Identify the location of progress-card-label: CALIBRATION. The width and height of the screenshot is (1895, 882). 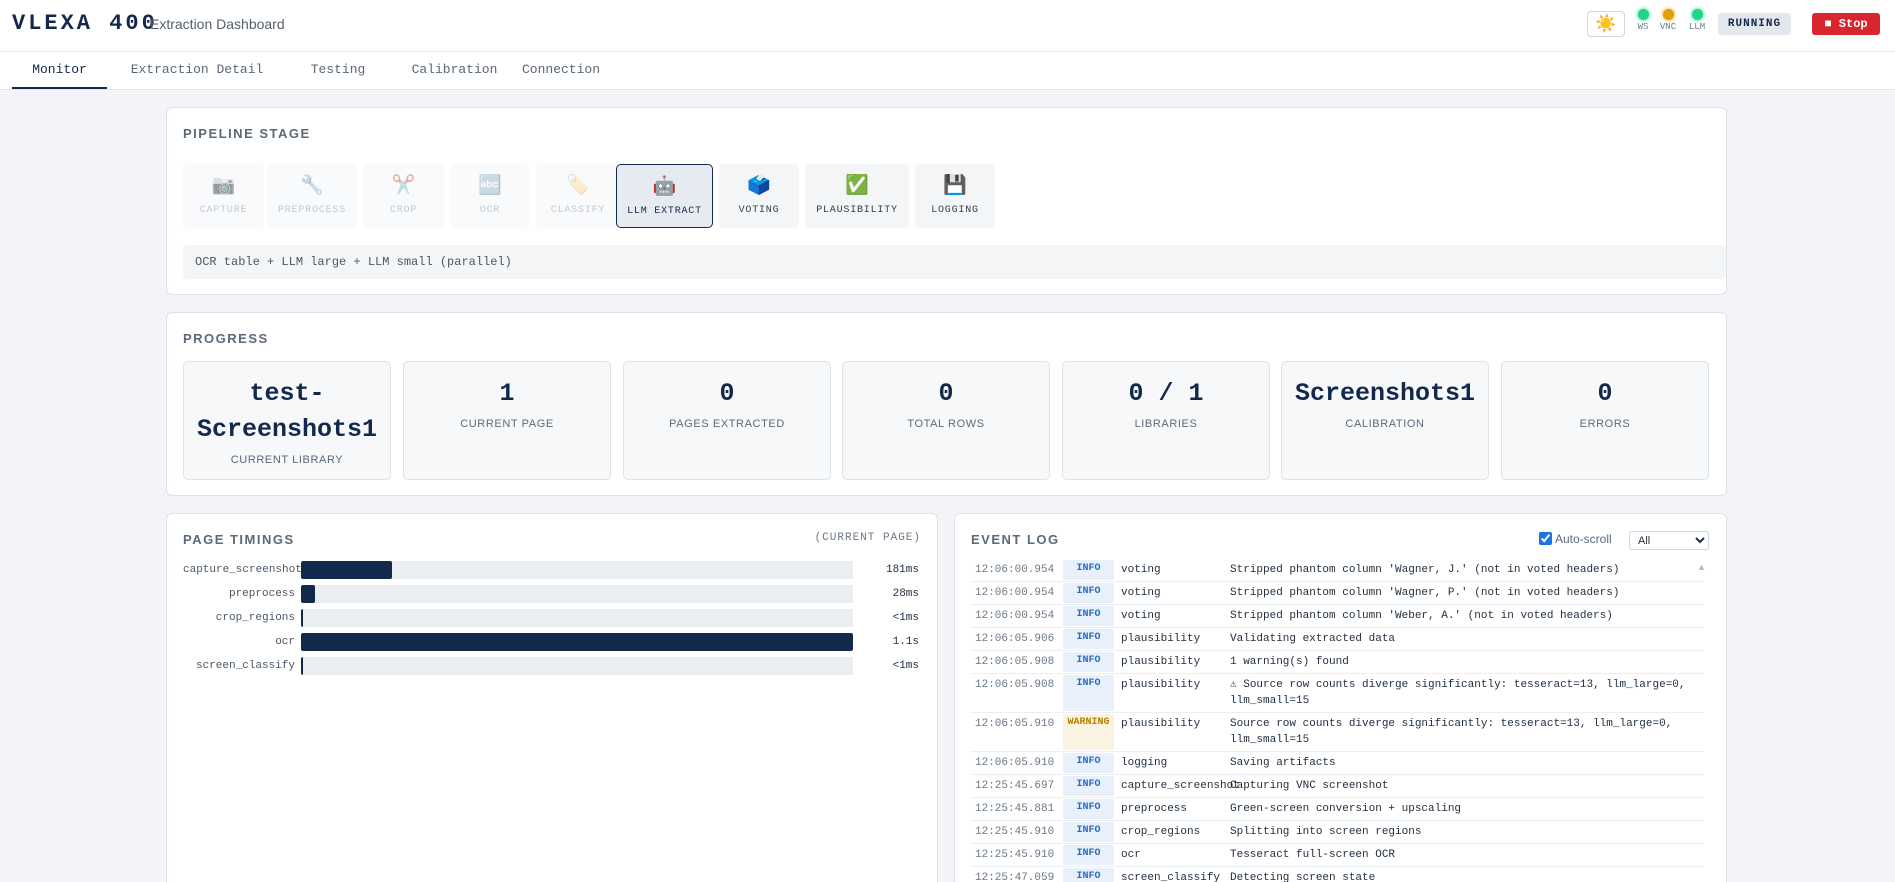
(1385, 424).